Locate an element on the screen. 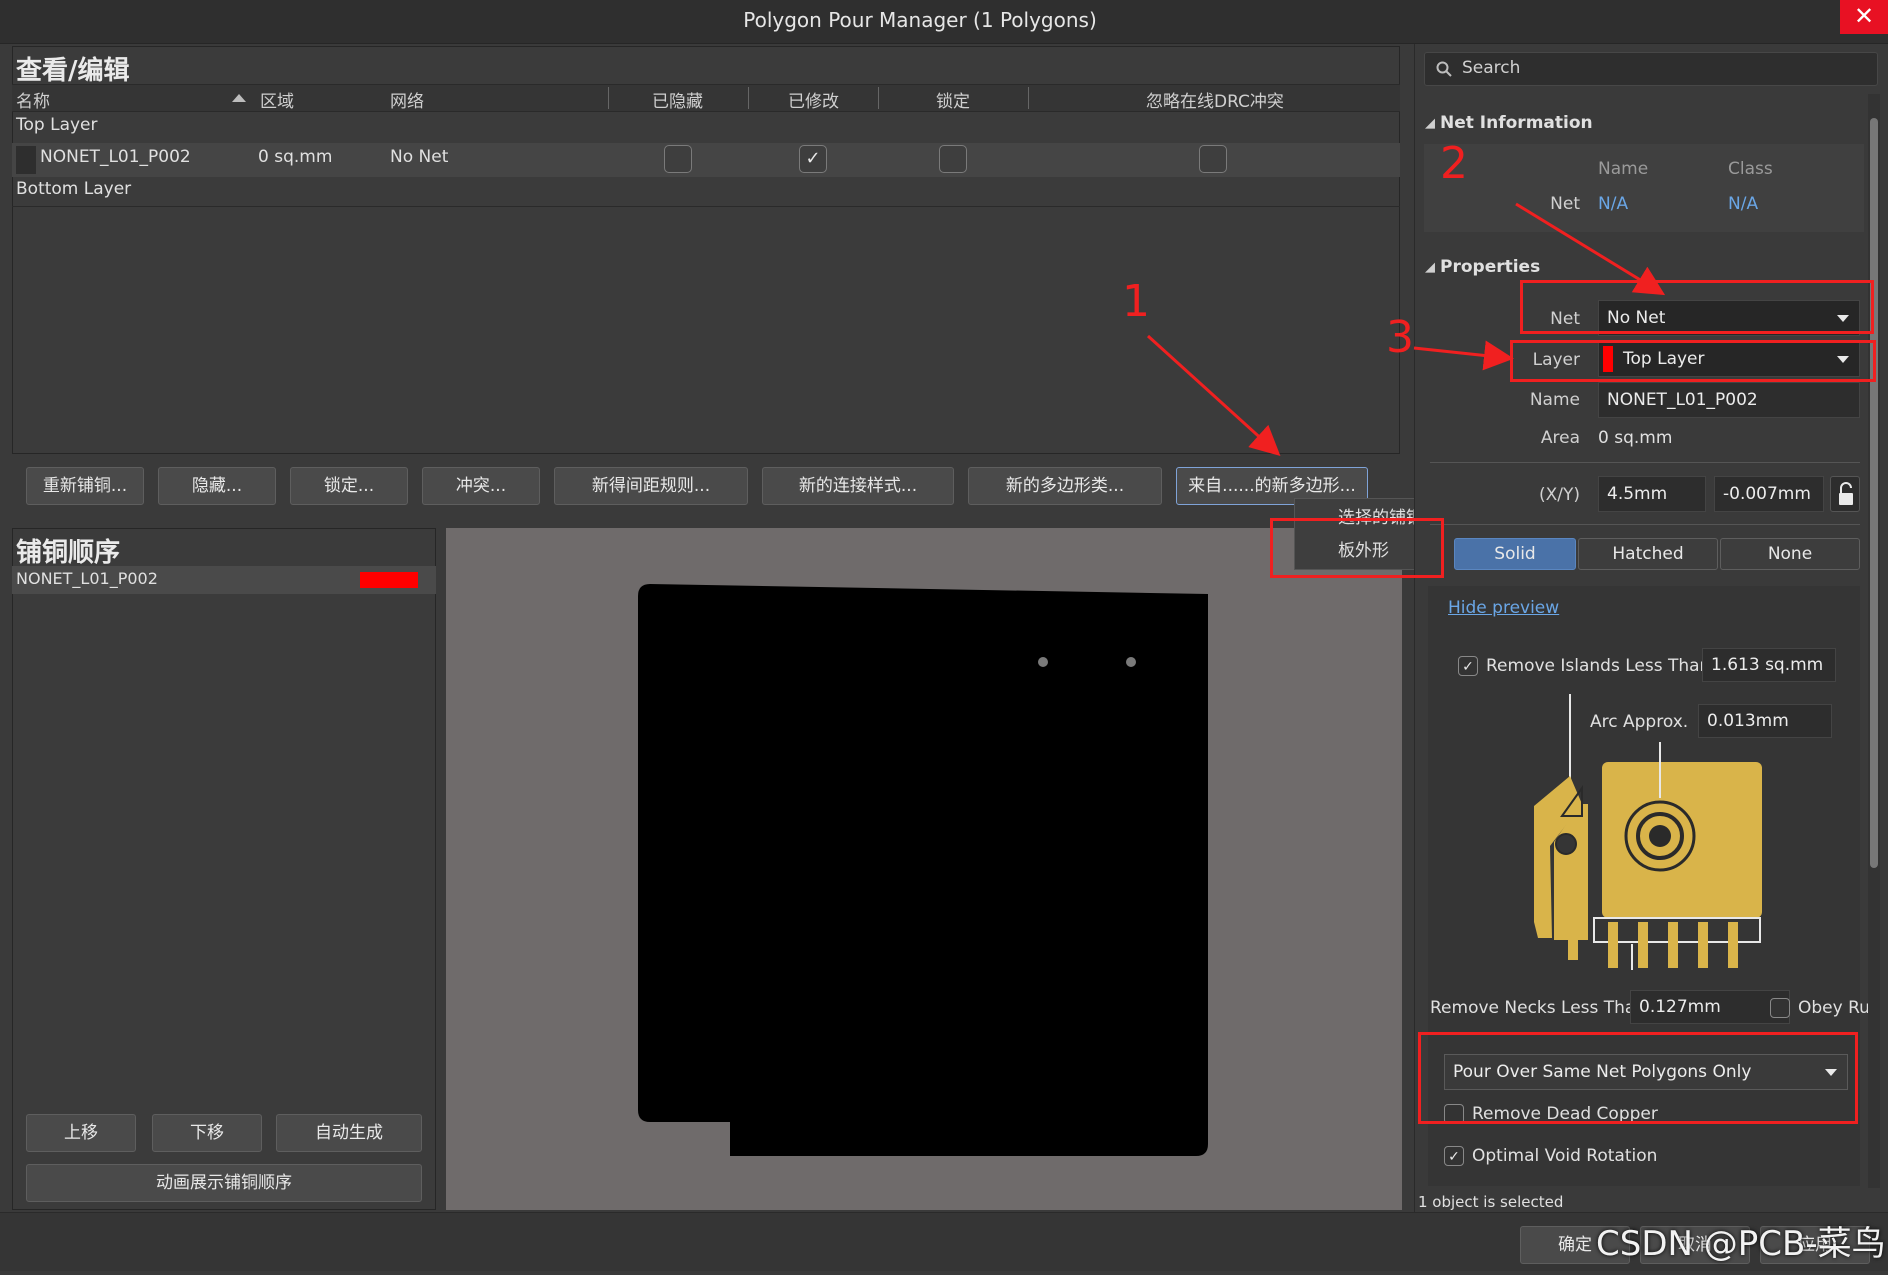 The width and height of the screenshot is (1888, 1275). table-row is located at coordinates (706, 160).